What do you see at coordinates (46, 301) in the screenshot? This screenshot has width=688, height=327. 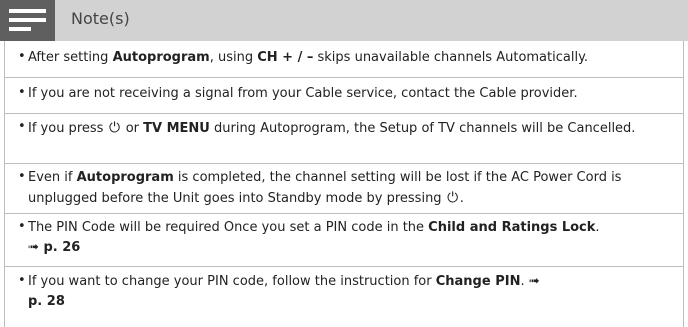 I see `page-reference-label: p. 28` at bounding box center [46, 301].